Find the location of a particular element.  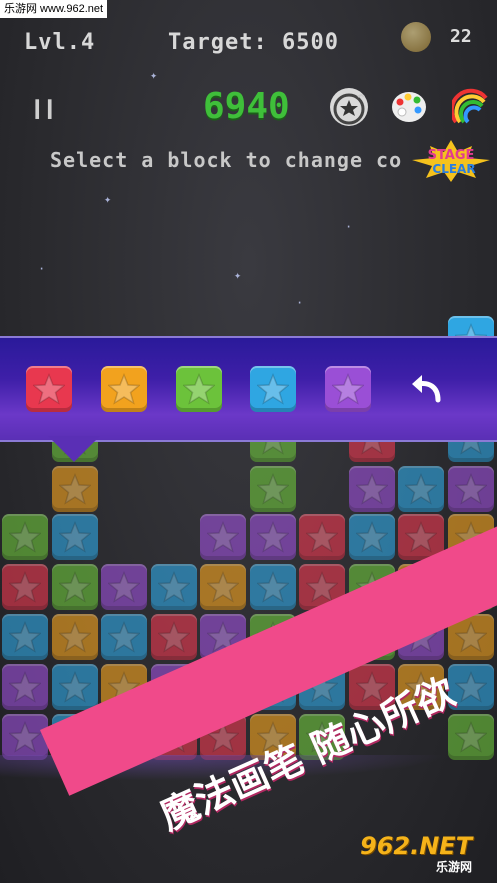

palette-color-red is located at coordinates (49, 389).